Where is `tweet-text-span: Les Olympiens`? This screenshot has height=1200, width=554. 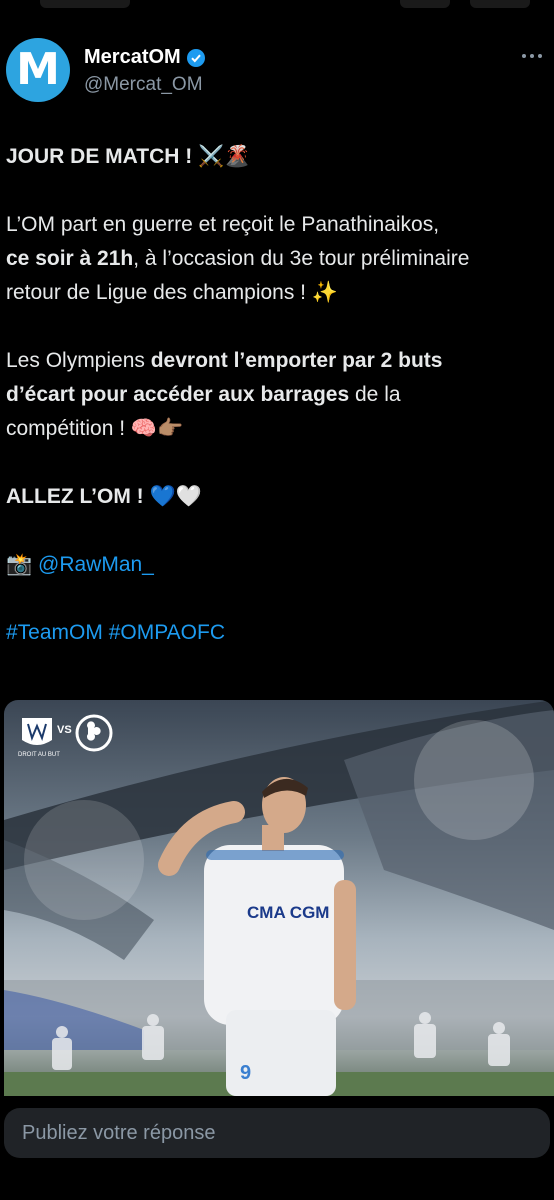 tweet-text-span: Les Olympiens is located at coordinates (78, 360).